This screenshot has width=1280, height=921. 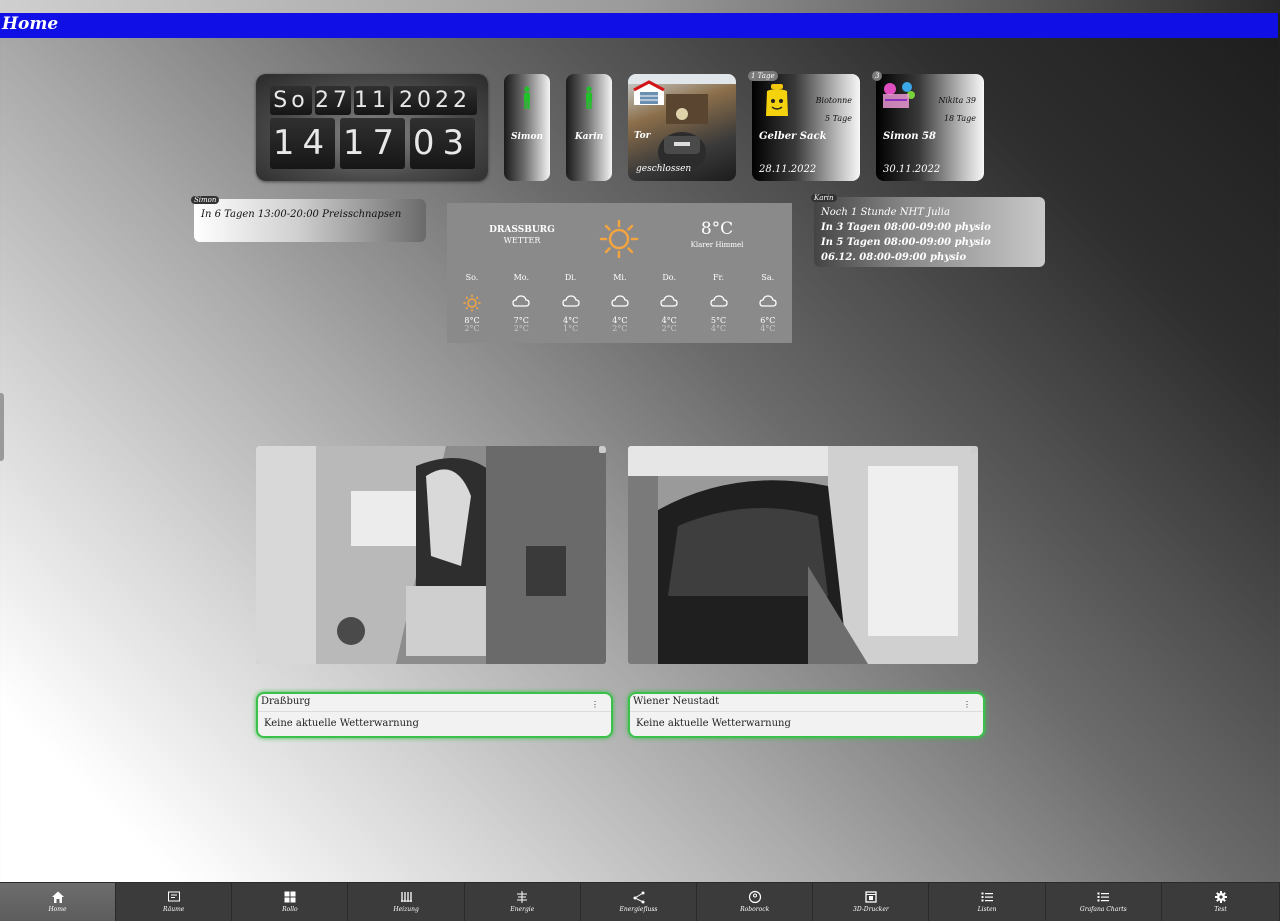 I want to click on nav-item-roborock: Roborock, so click(x=755, y=902).